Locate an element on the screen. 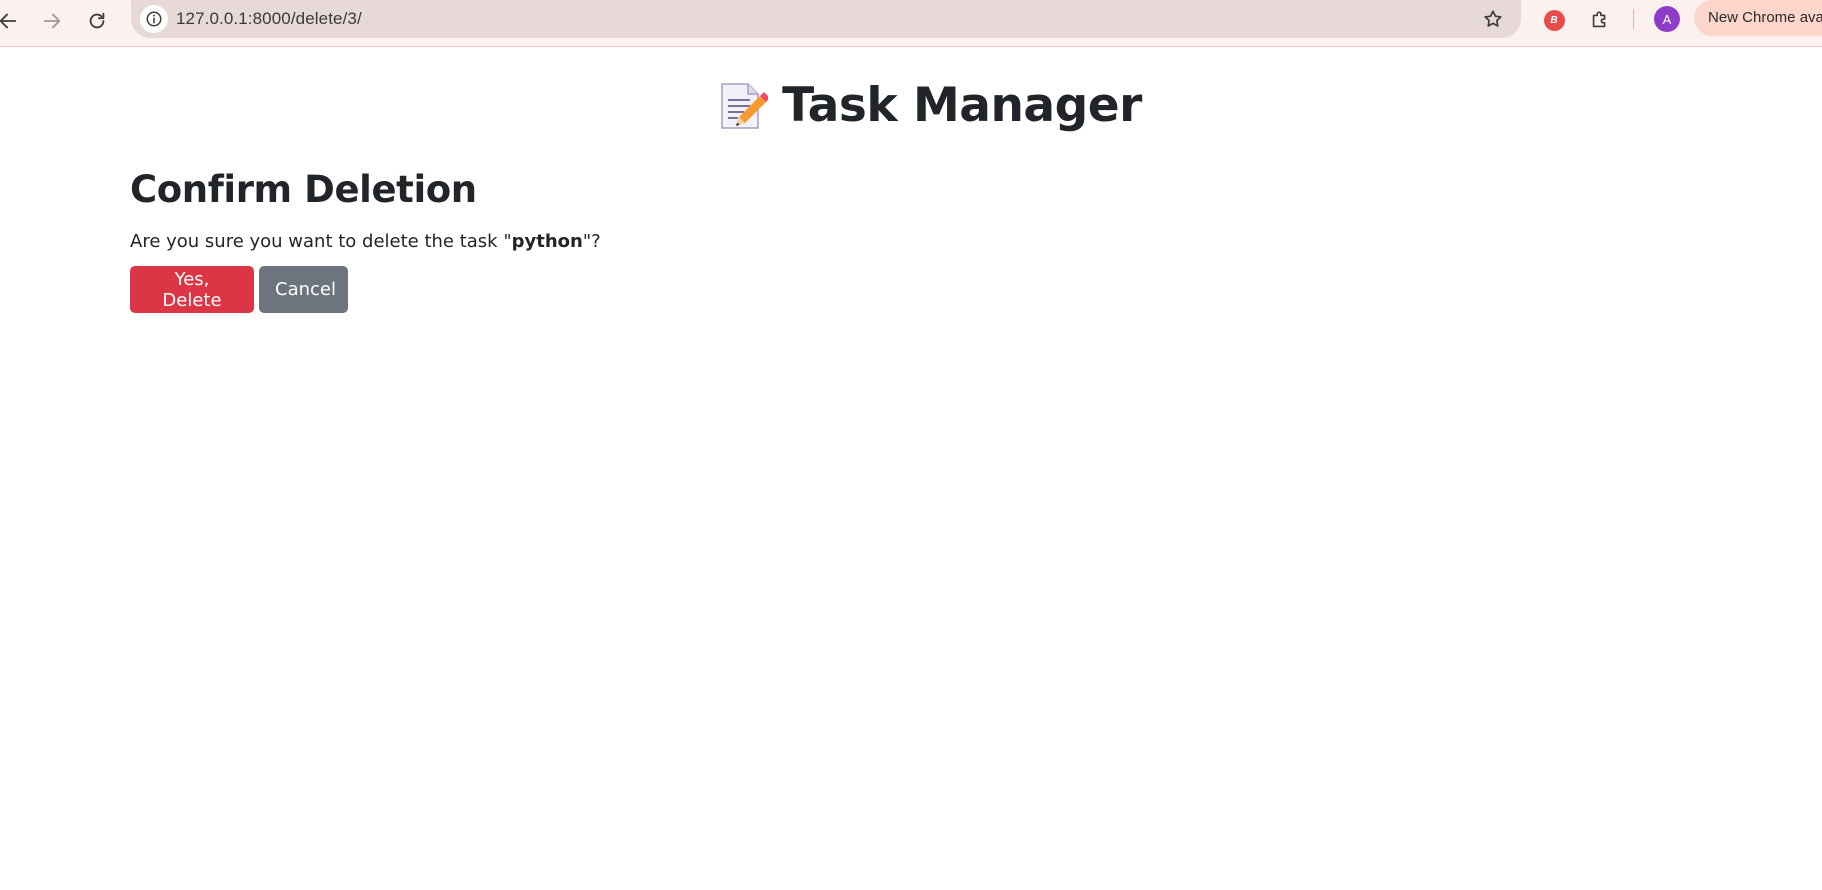  url-text: 127.0.0.1:8000/delete/3/ is located at coordinates (269, 19).